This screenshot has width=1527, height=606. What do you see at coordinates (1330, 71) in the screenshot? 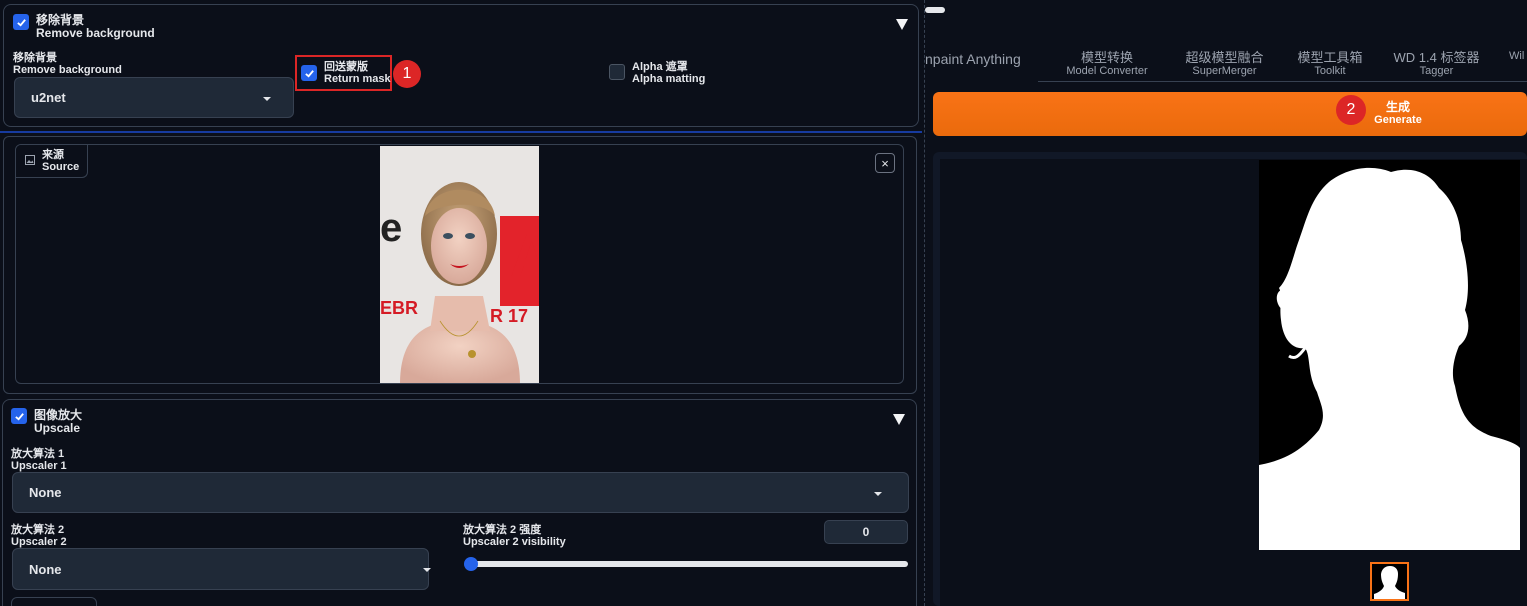
I see `tab-toolkit-en: Toolkit` at bounding box center [1330, 71].